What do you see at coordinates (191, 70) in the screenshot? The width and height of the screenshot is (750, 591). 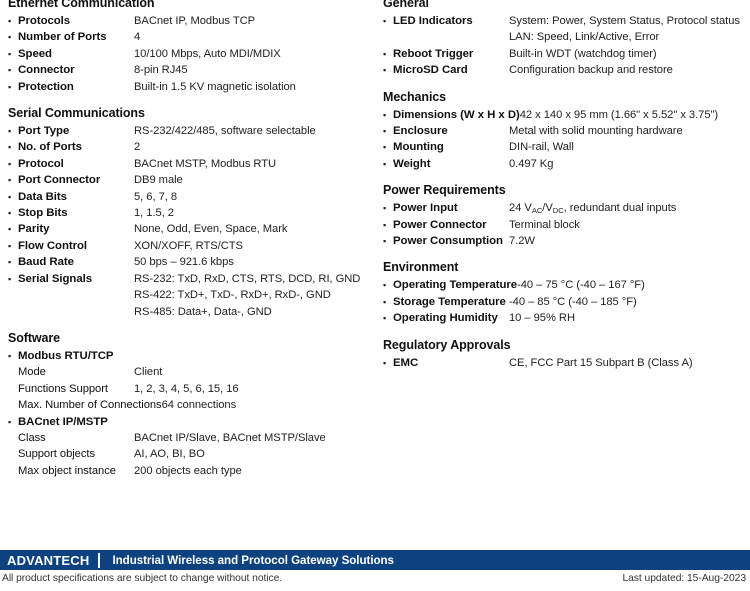 I see `spec-row: Connector 8-pin RJ45` at bounding box center [191, 70].